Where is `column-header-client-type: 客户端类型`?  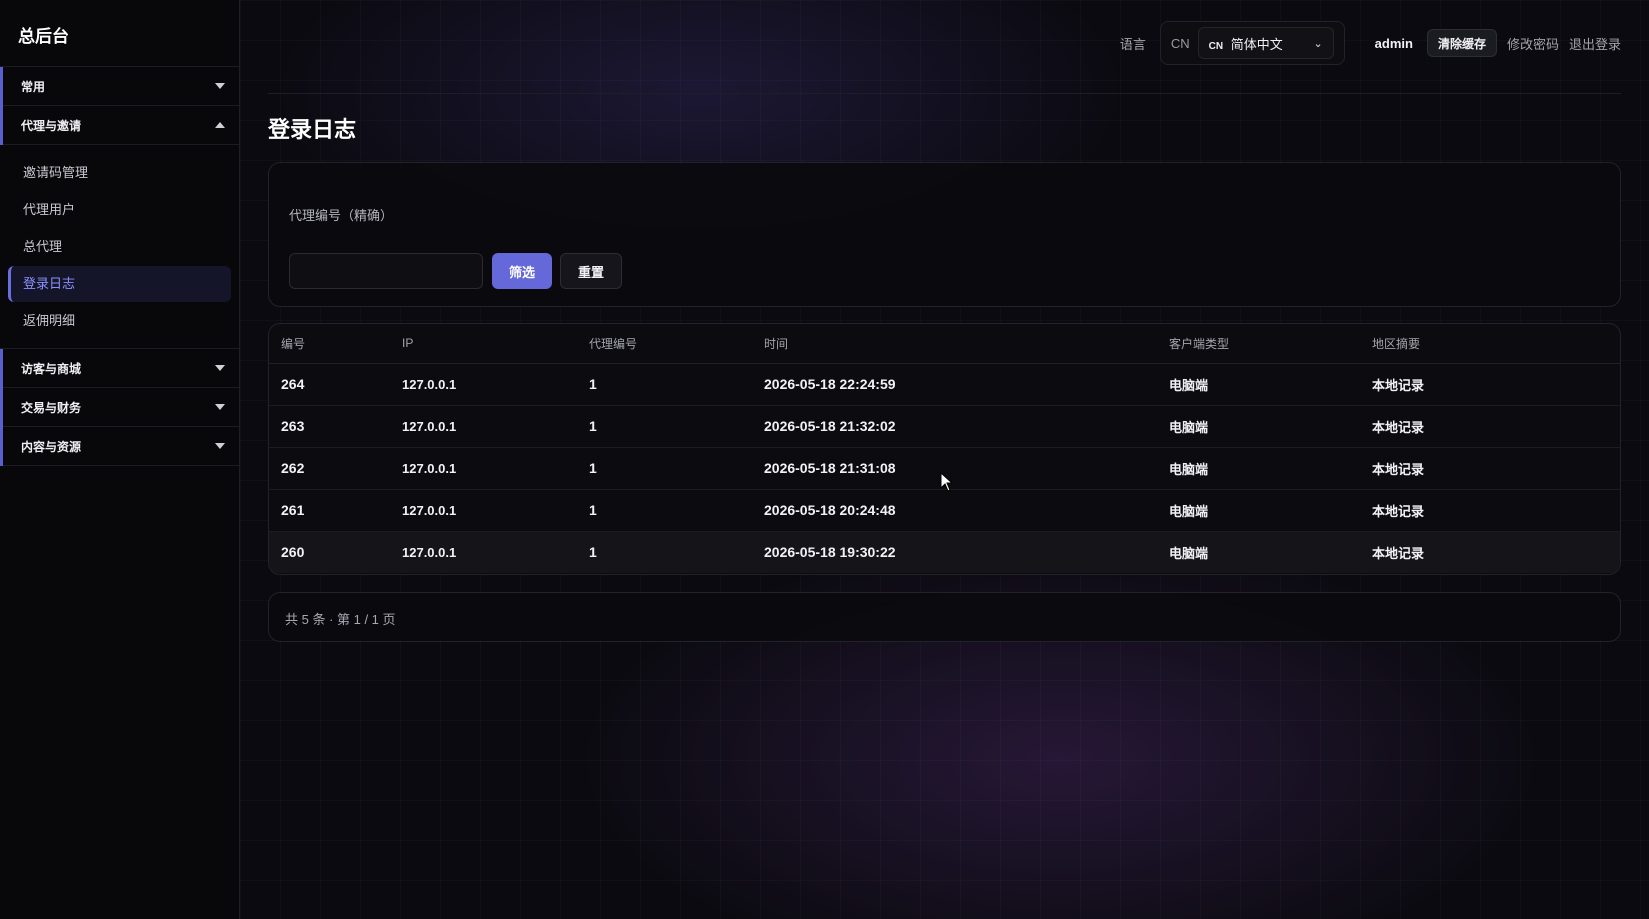 column-header-client-type: 客户端类型 is located at coordinates (1258, 344).